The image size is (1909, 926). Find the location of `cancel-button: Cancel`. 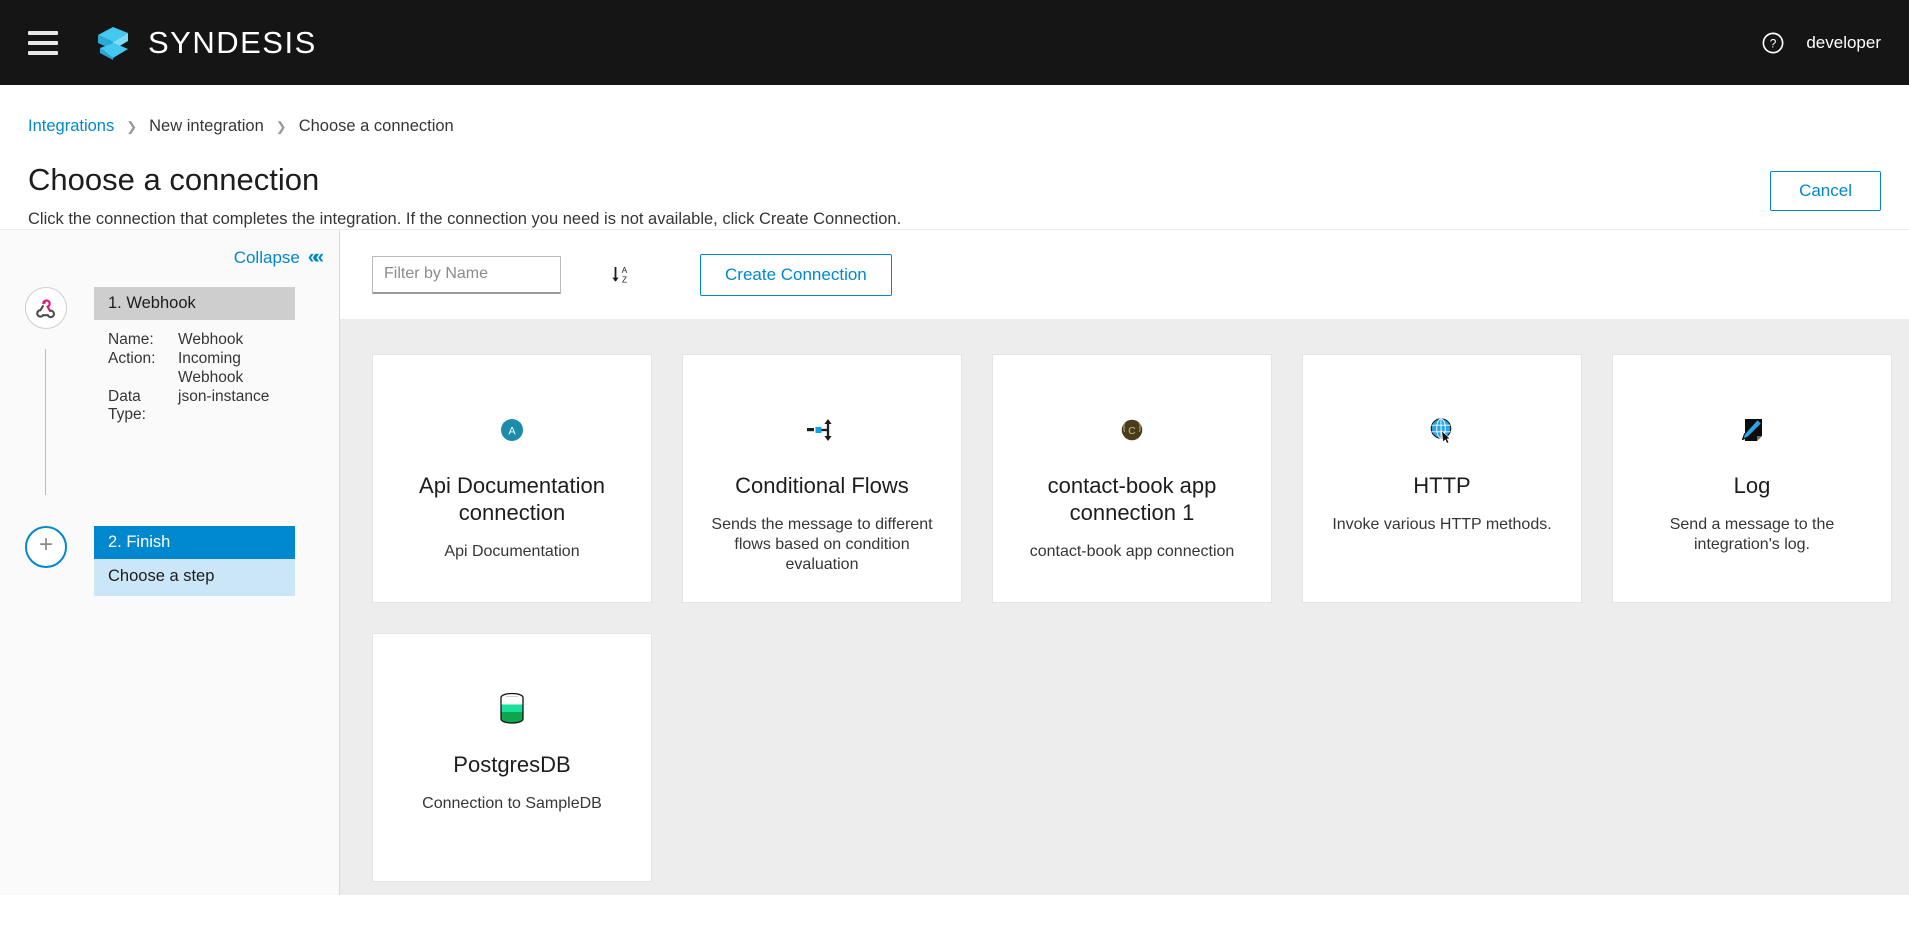

cancel-button: Cancel is located at coordinates (1825, 191).